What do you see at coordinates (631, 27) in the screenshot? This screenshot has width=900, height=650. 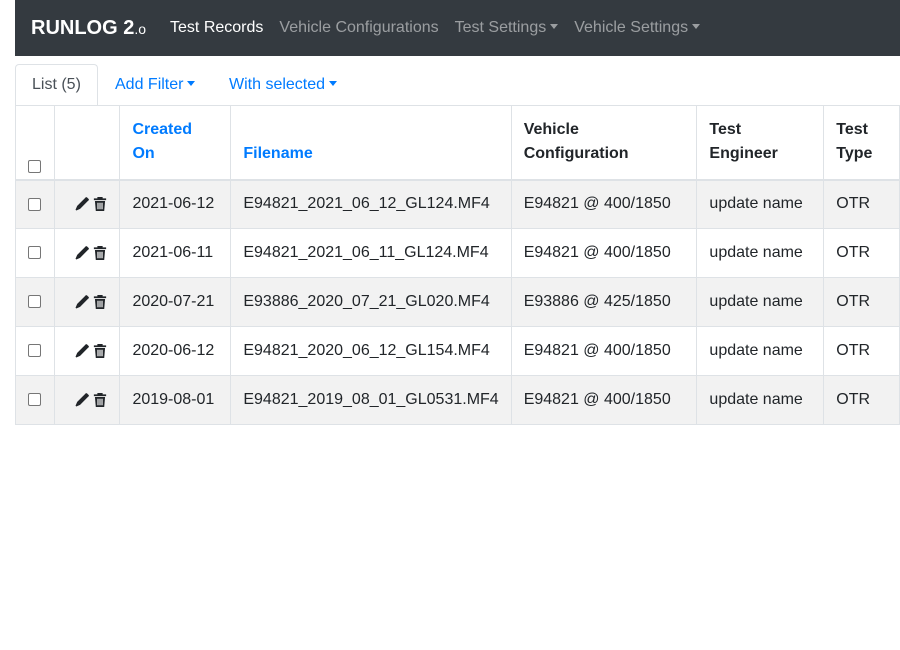 I see `nav-vehicle-settings-label: Vehicle Settings` at bounding box center [631, 27].